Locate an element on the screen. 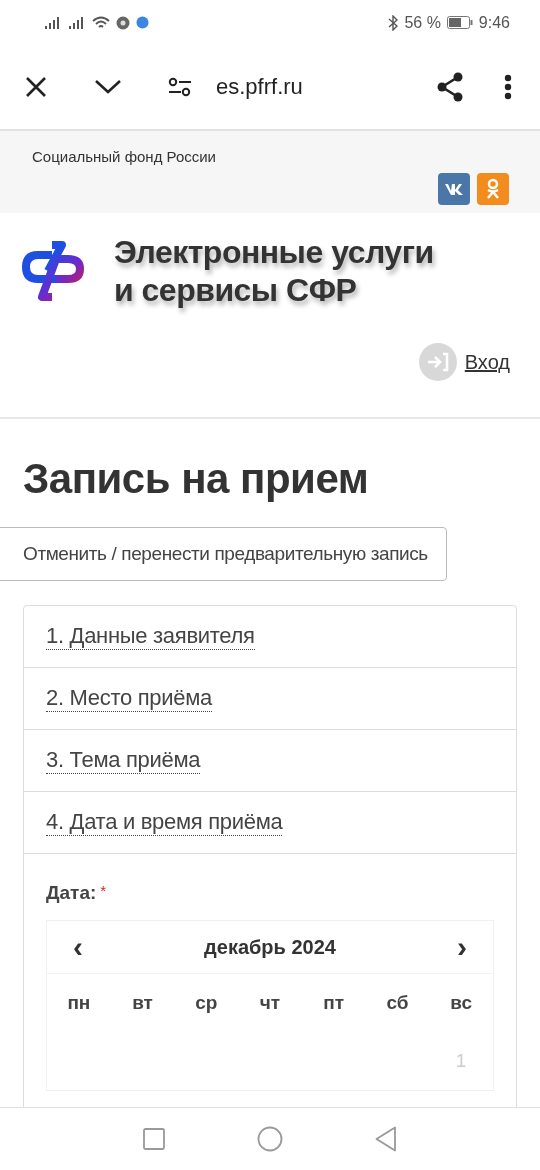 This screenshot has height=1170, width=540. step-link: 1. Данные заявителя is located at coordinates (150, 636).